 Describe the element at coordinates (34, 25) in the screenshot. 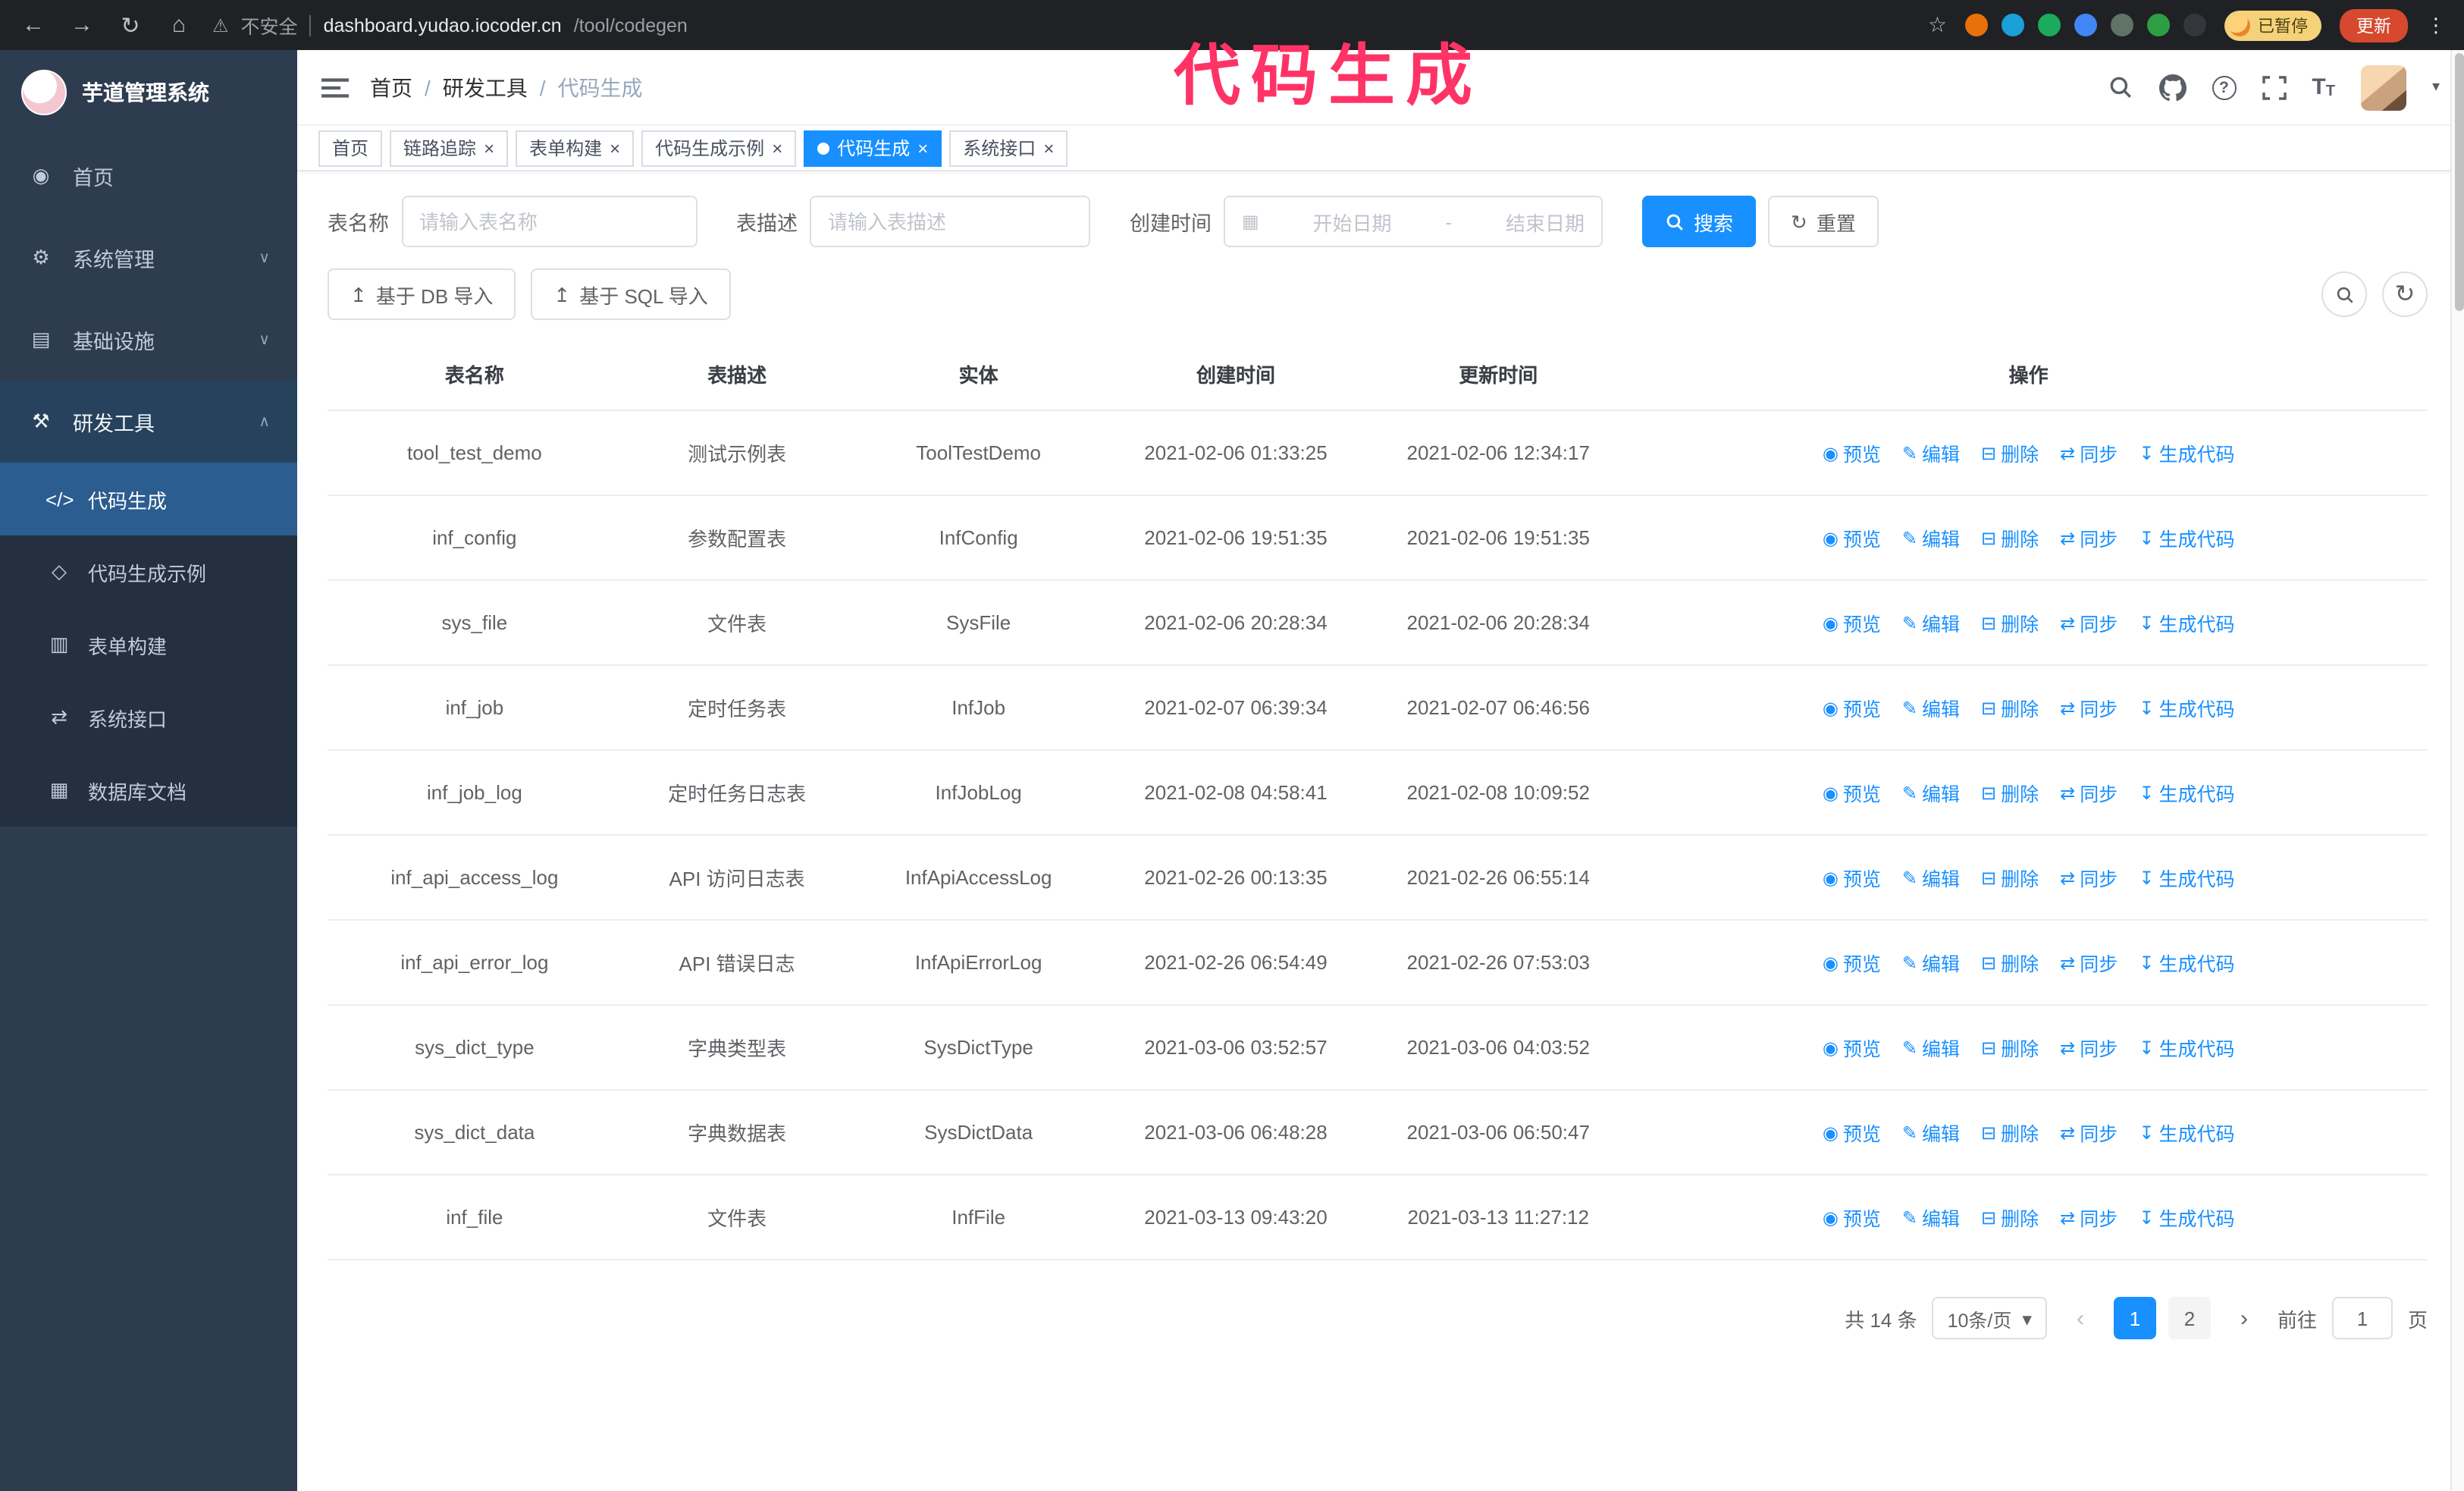

I see `back-button: ←` at that location.